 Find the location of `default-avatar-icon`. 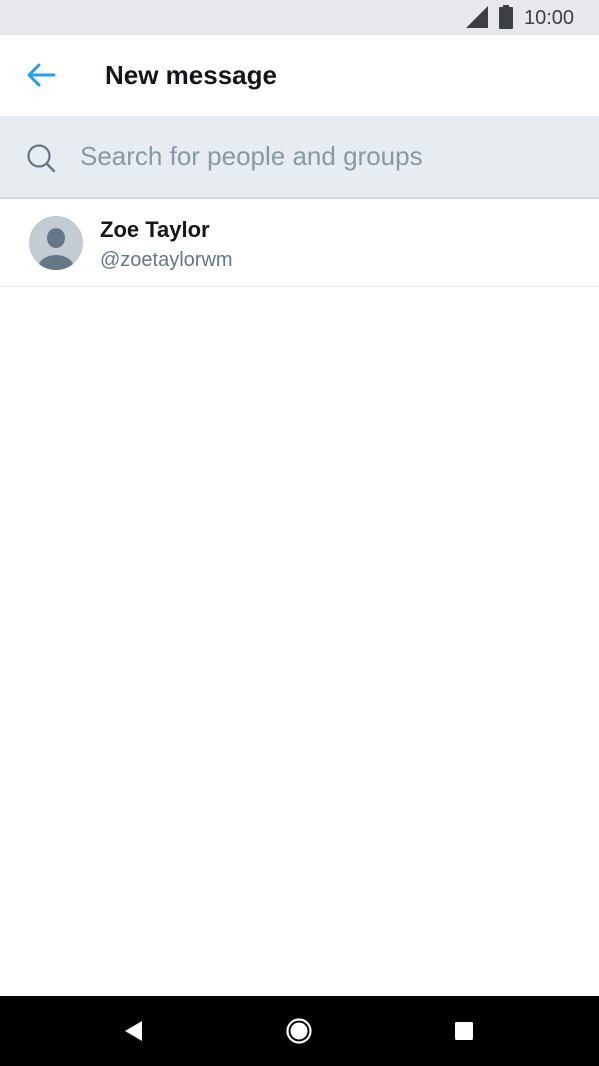

default-avatar-icon is located at coordinates (56, 243).